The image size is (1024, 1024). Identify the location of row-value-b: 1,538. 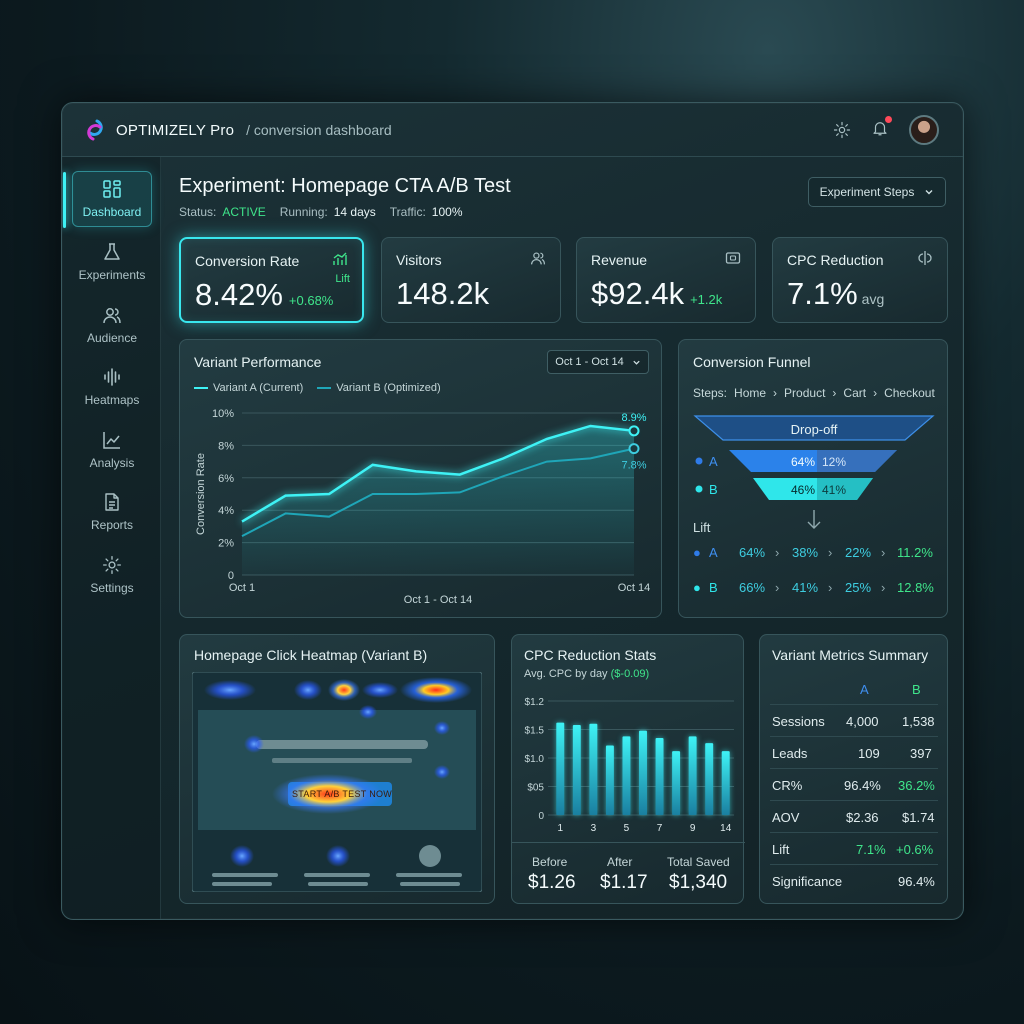
(918, 721).